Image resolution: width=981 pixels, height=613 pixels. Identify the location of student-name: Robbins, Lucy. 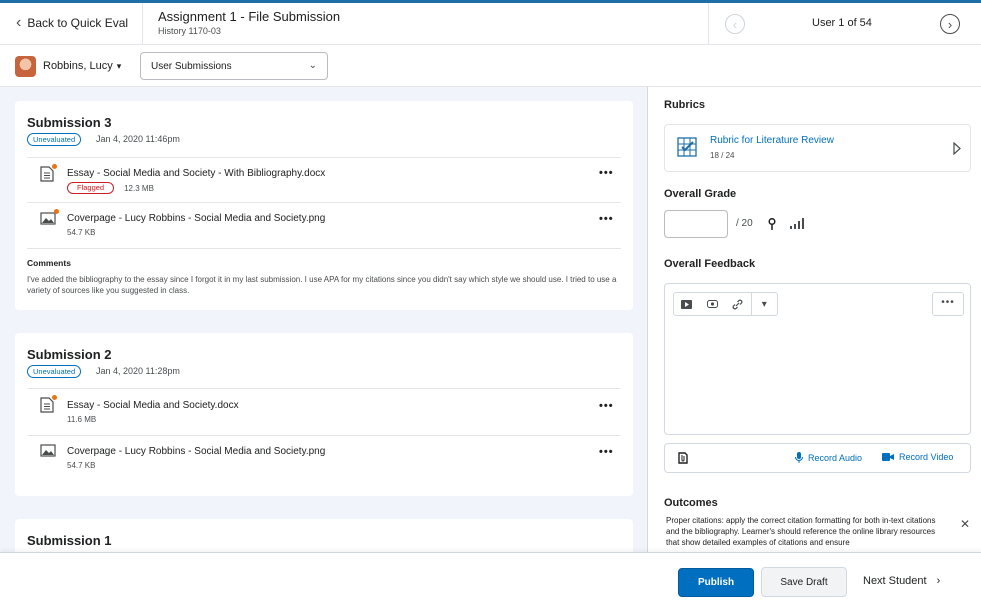
(78, 66).